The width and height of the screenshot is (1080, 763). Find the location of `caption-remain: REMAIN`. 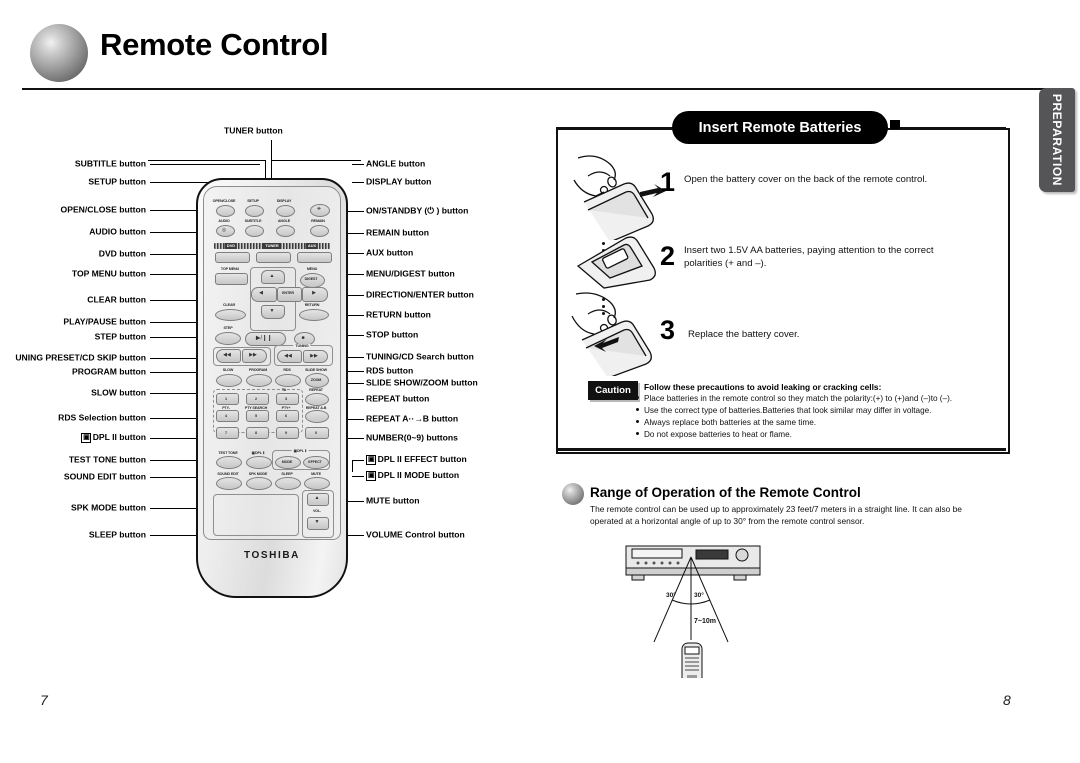

caption-remain: REMAIN is located at coordinates (318, 221).